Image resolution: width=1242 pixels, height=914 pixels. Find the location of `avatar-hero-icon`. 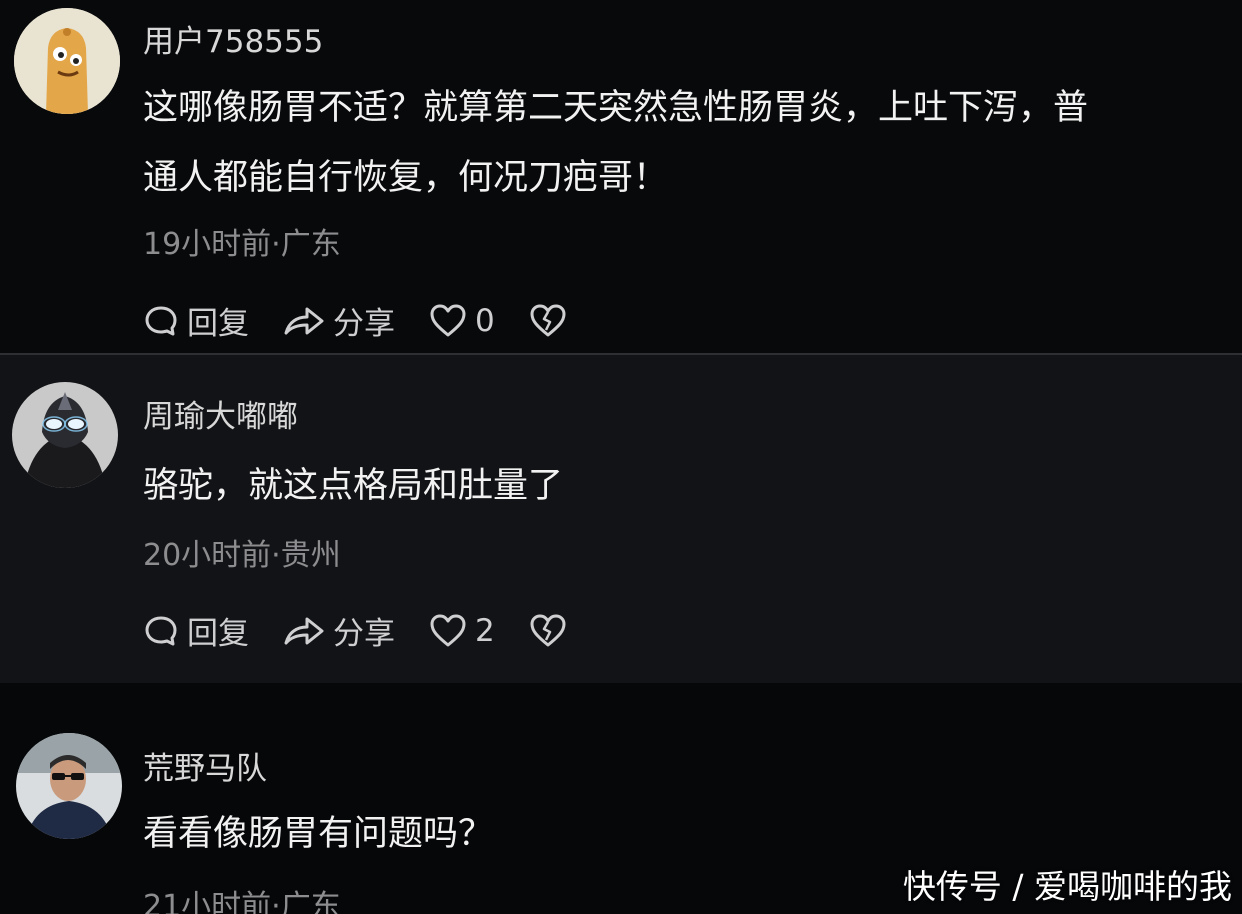

avatar-hero-icon is located at coordinates (65, 435).